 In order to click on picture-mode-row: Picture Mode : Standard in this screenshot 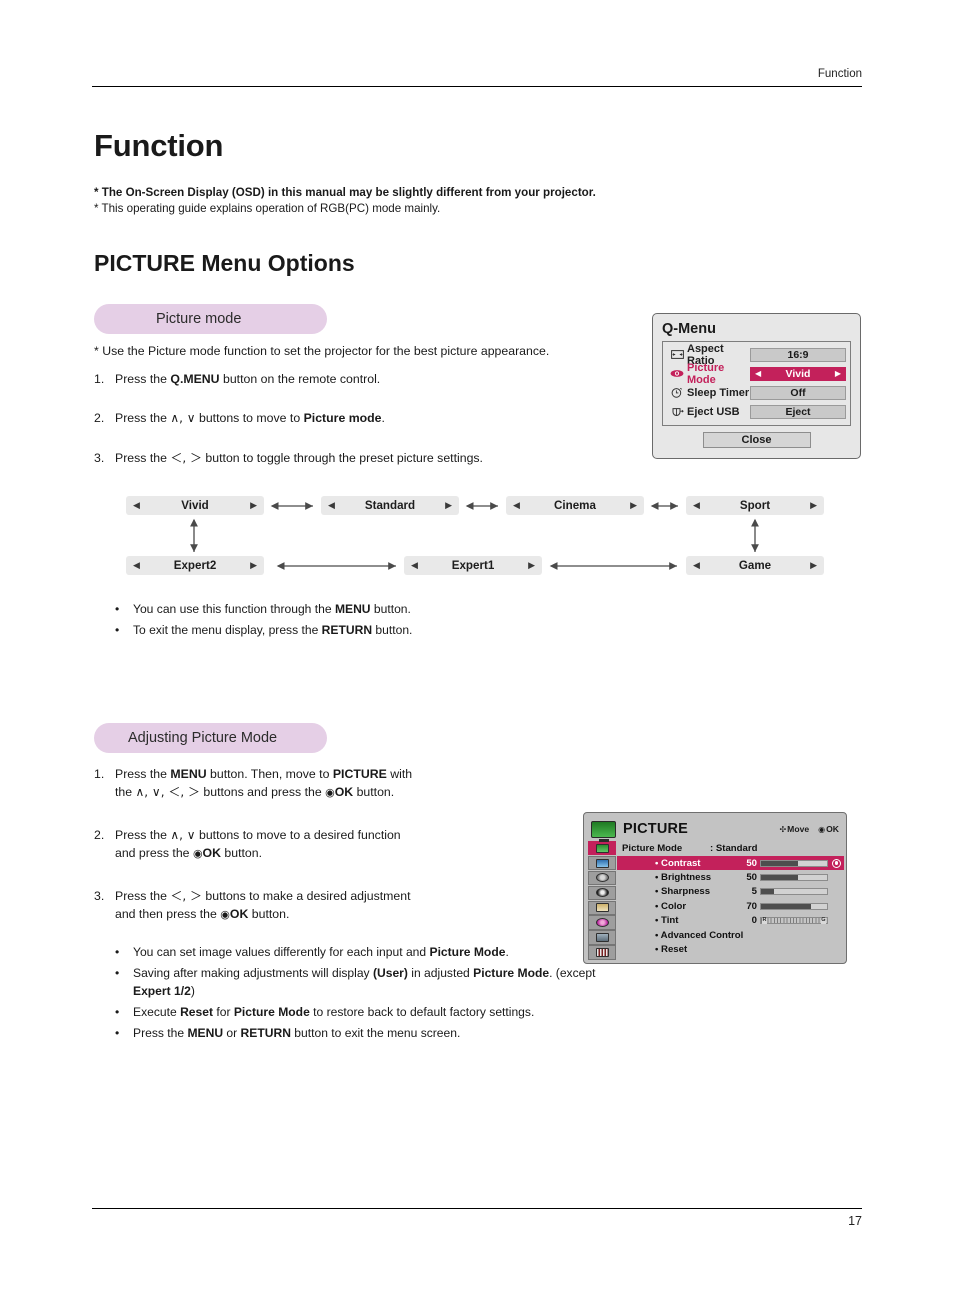, I will do `click(730, 848)`.